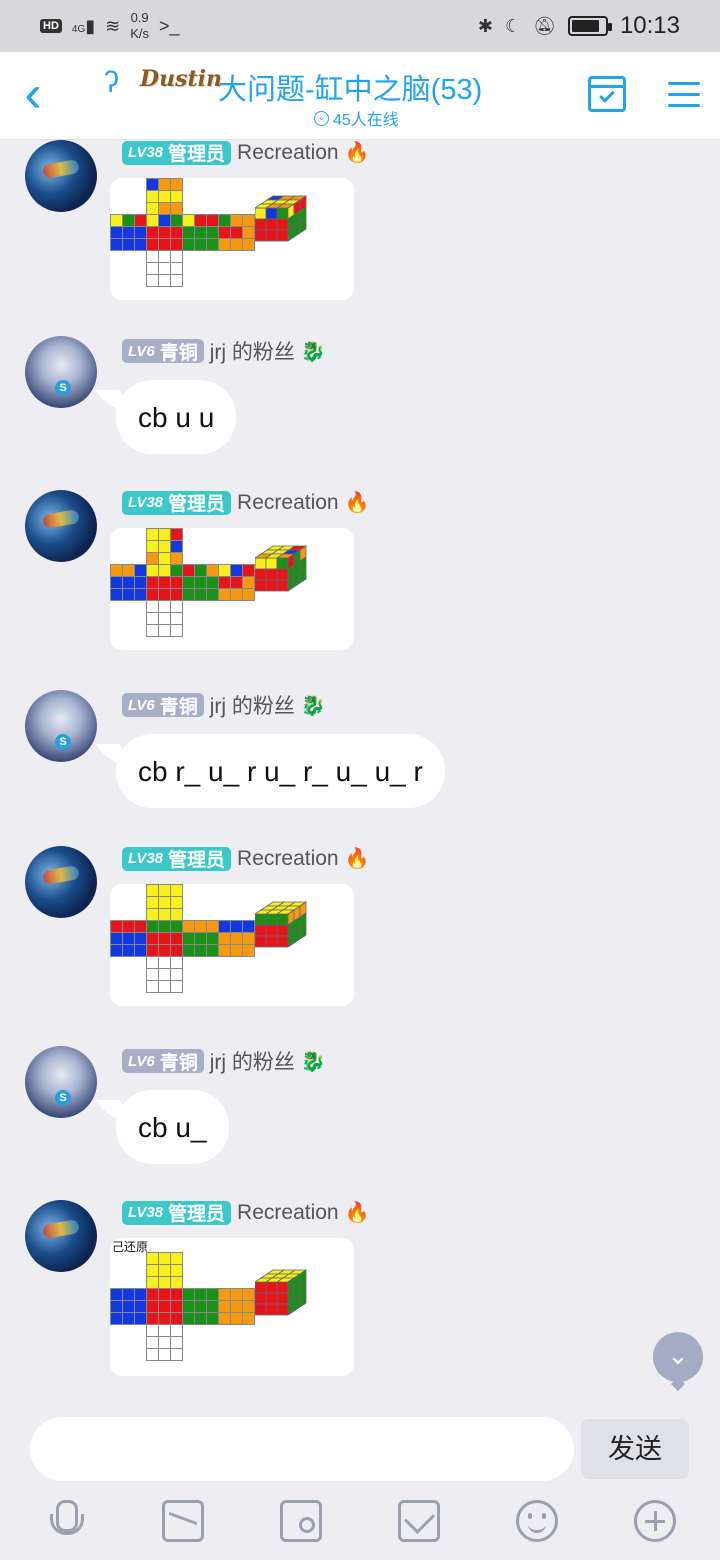 Image resolution: width=720 pixels, height=1560 pixels. What do you see at coordinates (607, 94) in the screenshot?
I see `calendar-check-icon` at bounding box center [607, 94].